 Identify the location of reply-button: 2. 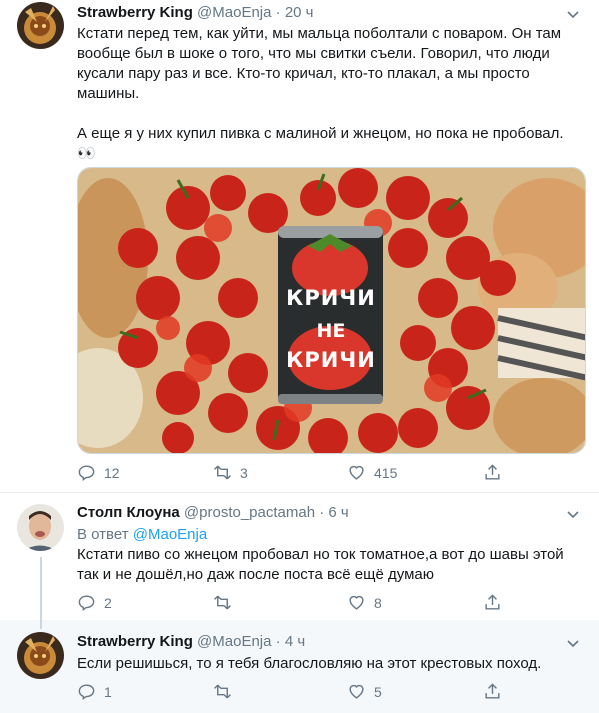
(94, 602).